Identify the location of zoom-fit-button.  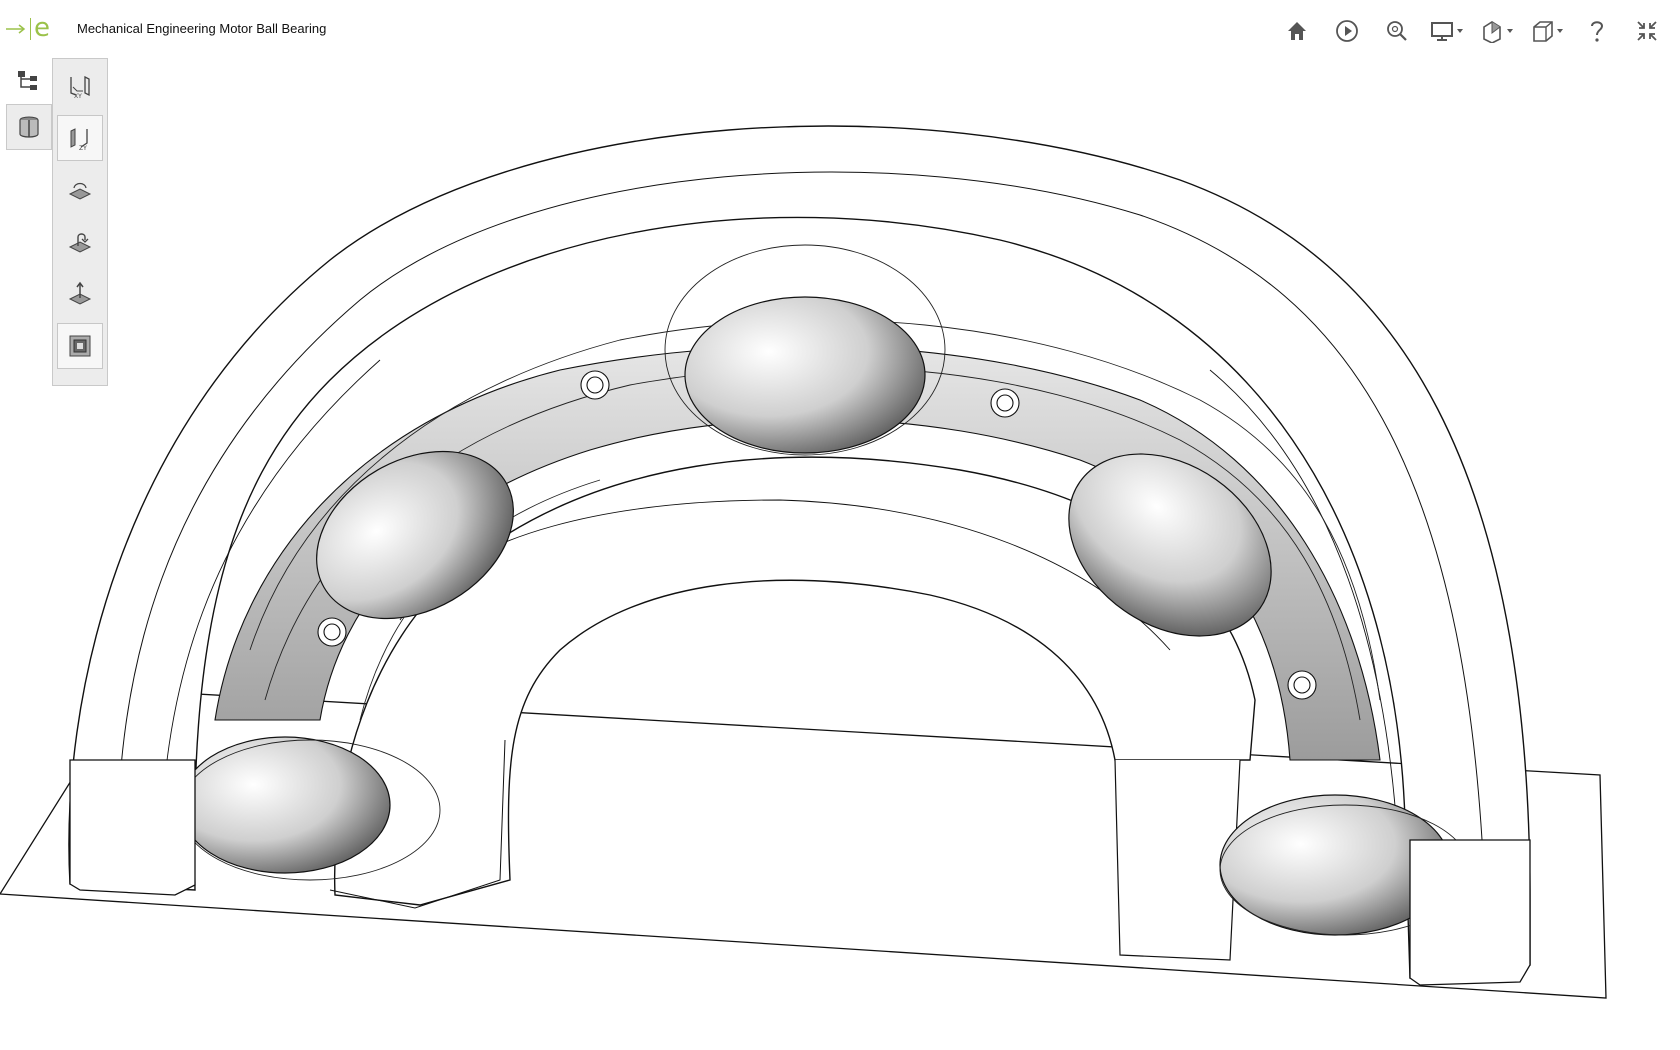
(1397, 31).